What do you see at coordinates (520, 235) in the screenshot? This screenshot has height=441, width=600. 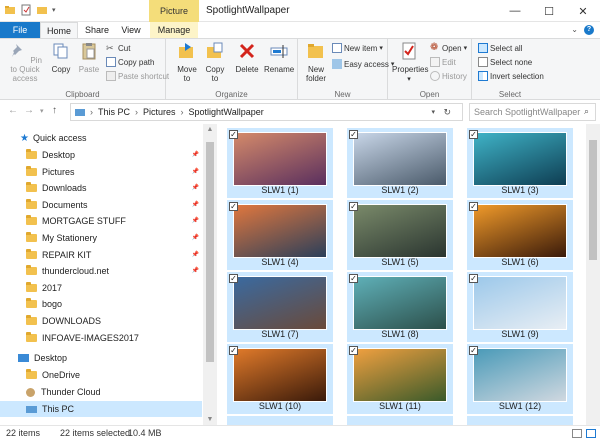 I see `file-tile: ✓ SLW1 (6)` at bounding box center [520, 235].